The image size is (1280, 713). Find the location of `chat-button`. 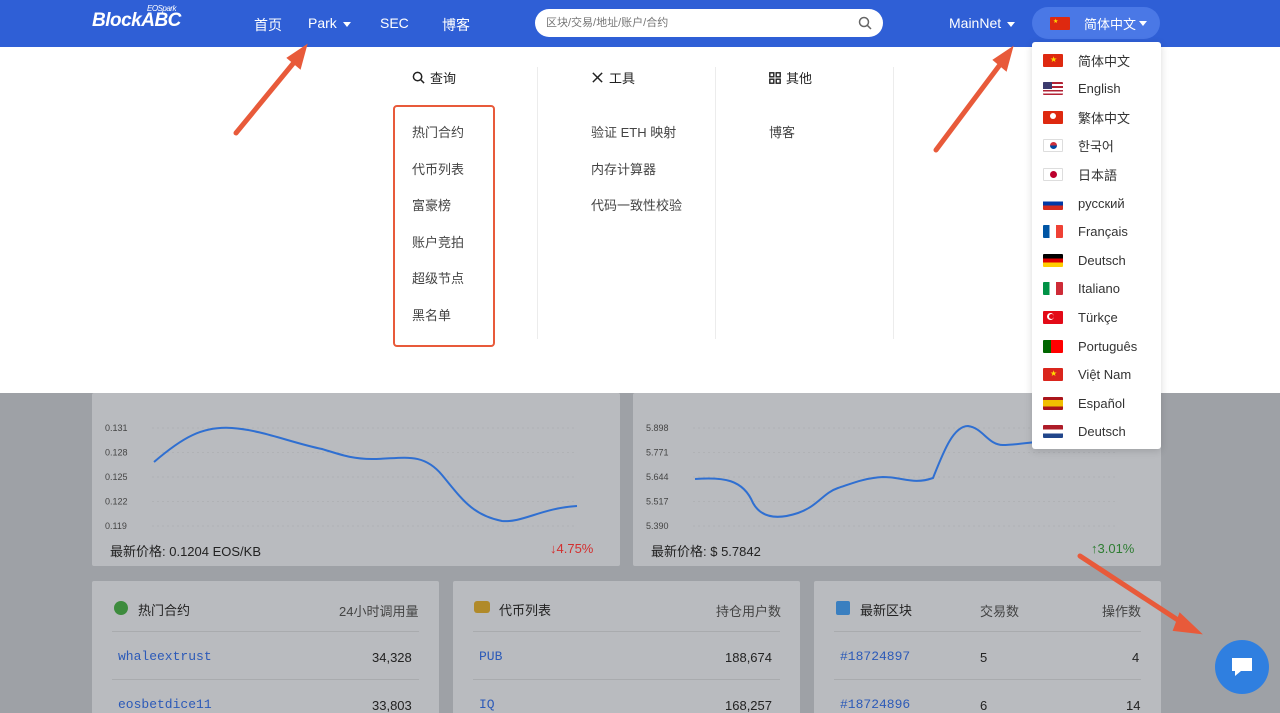

chat-button is located at coordinates (1242, 667).